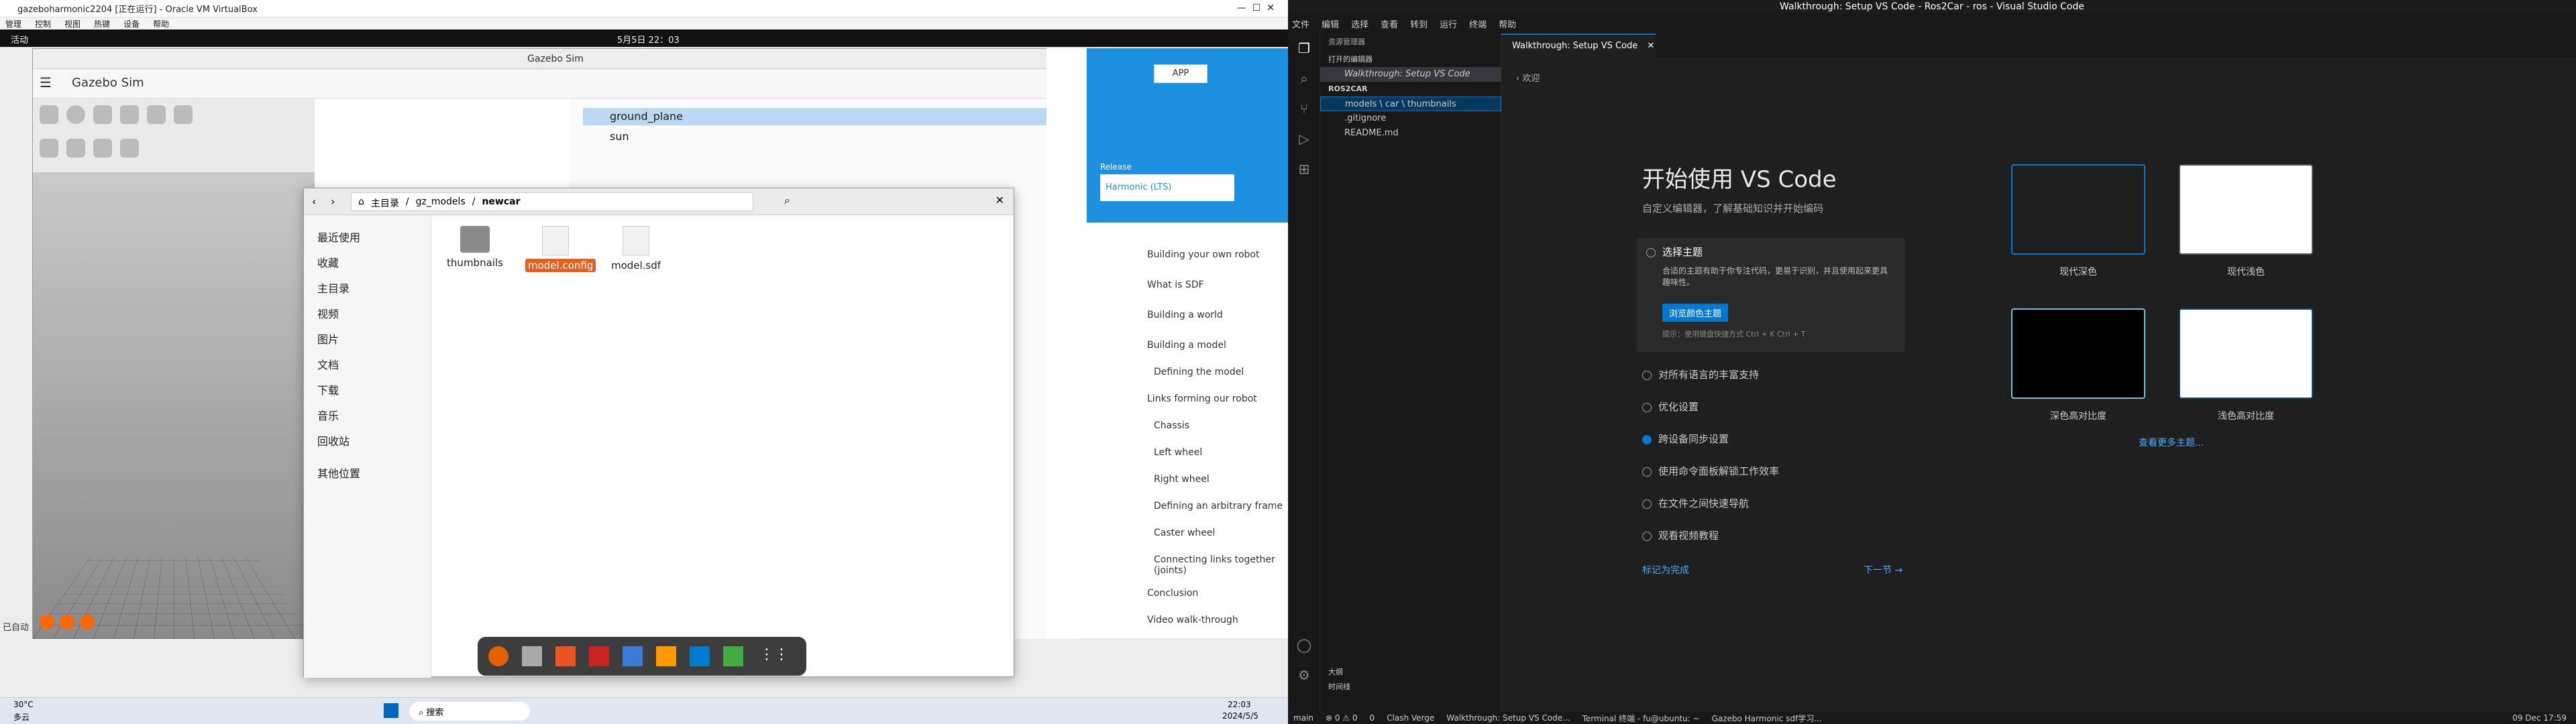  I want to click on step-item: 使用命令面板解锁工作效率, so click(1776, 471).